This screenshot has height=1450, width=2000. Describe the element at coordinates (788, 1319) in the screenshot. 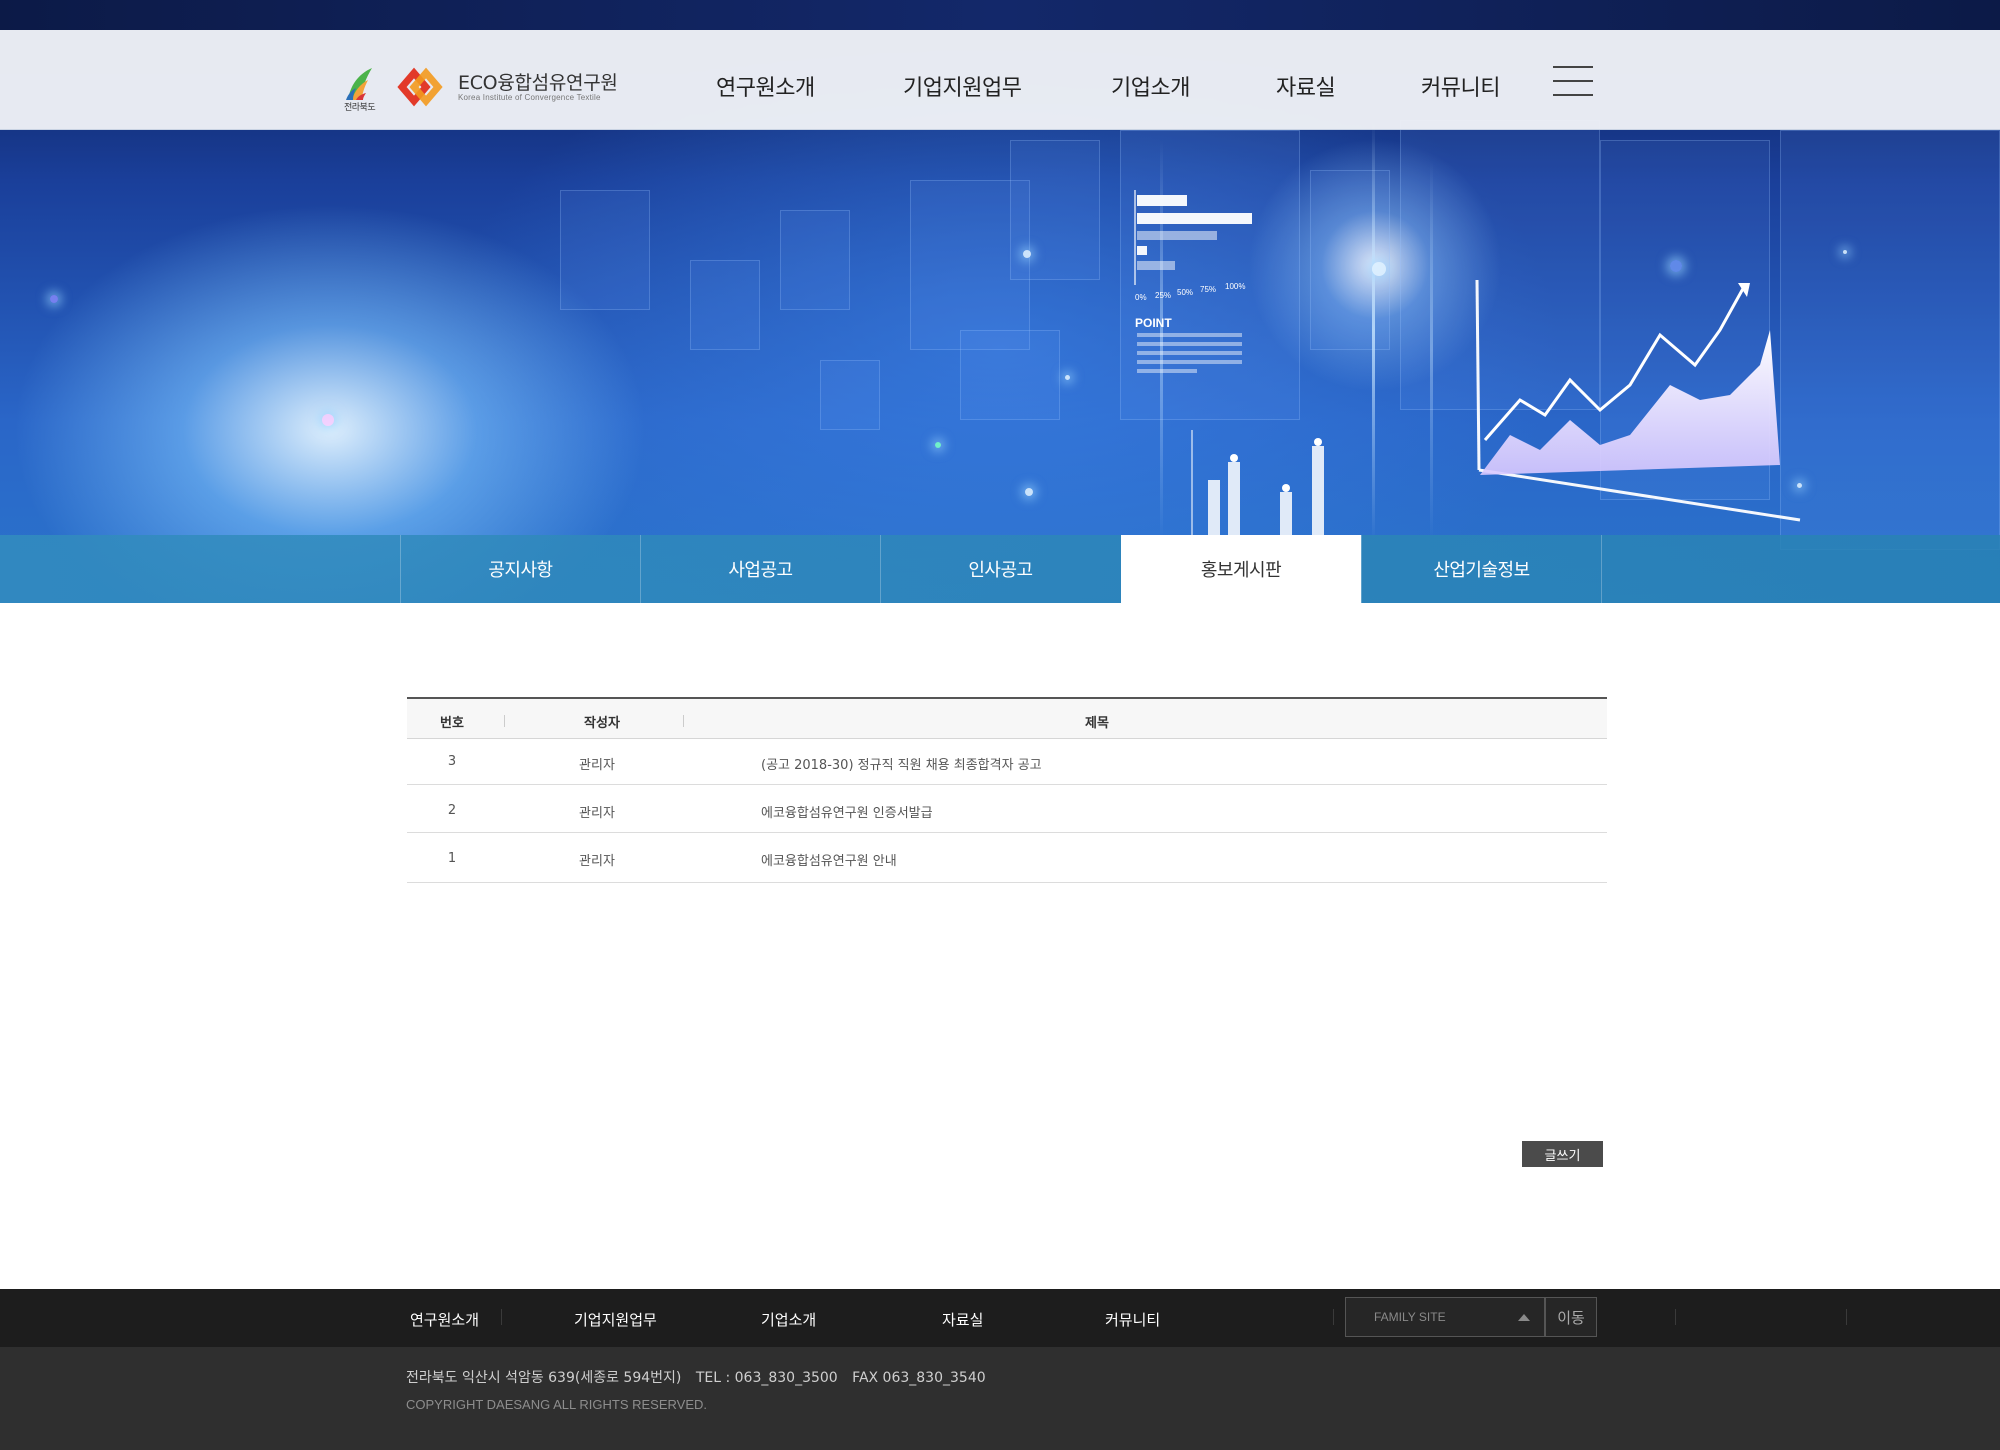

I see `footer-nav-companies: 기업소개` at that location.